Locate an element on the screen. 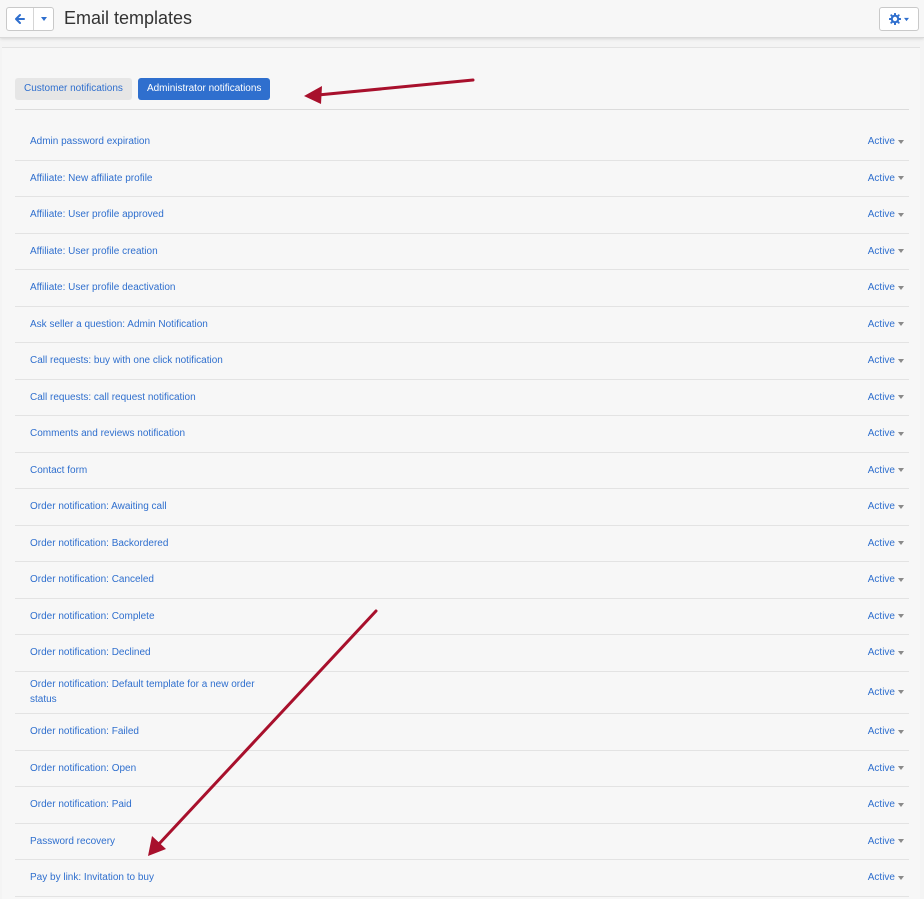 This screenshot has height=899, width=924. table-row: Order notification: Canceled Active is located at coordinates (462, 580).